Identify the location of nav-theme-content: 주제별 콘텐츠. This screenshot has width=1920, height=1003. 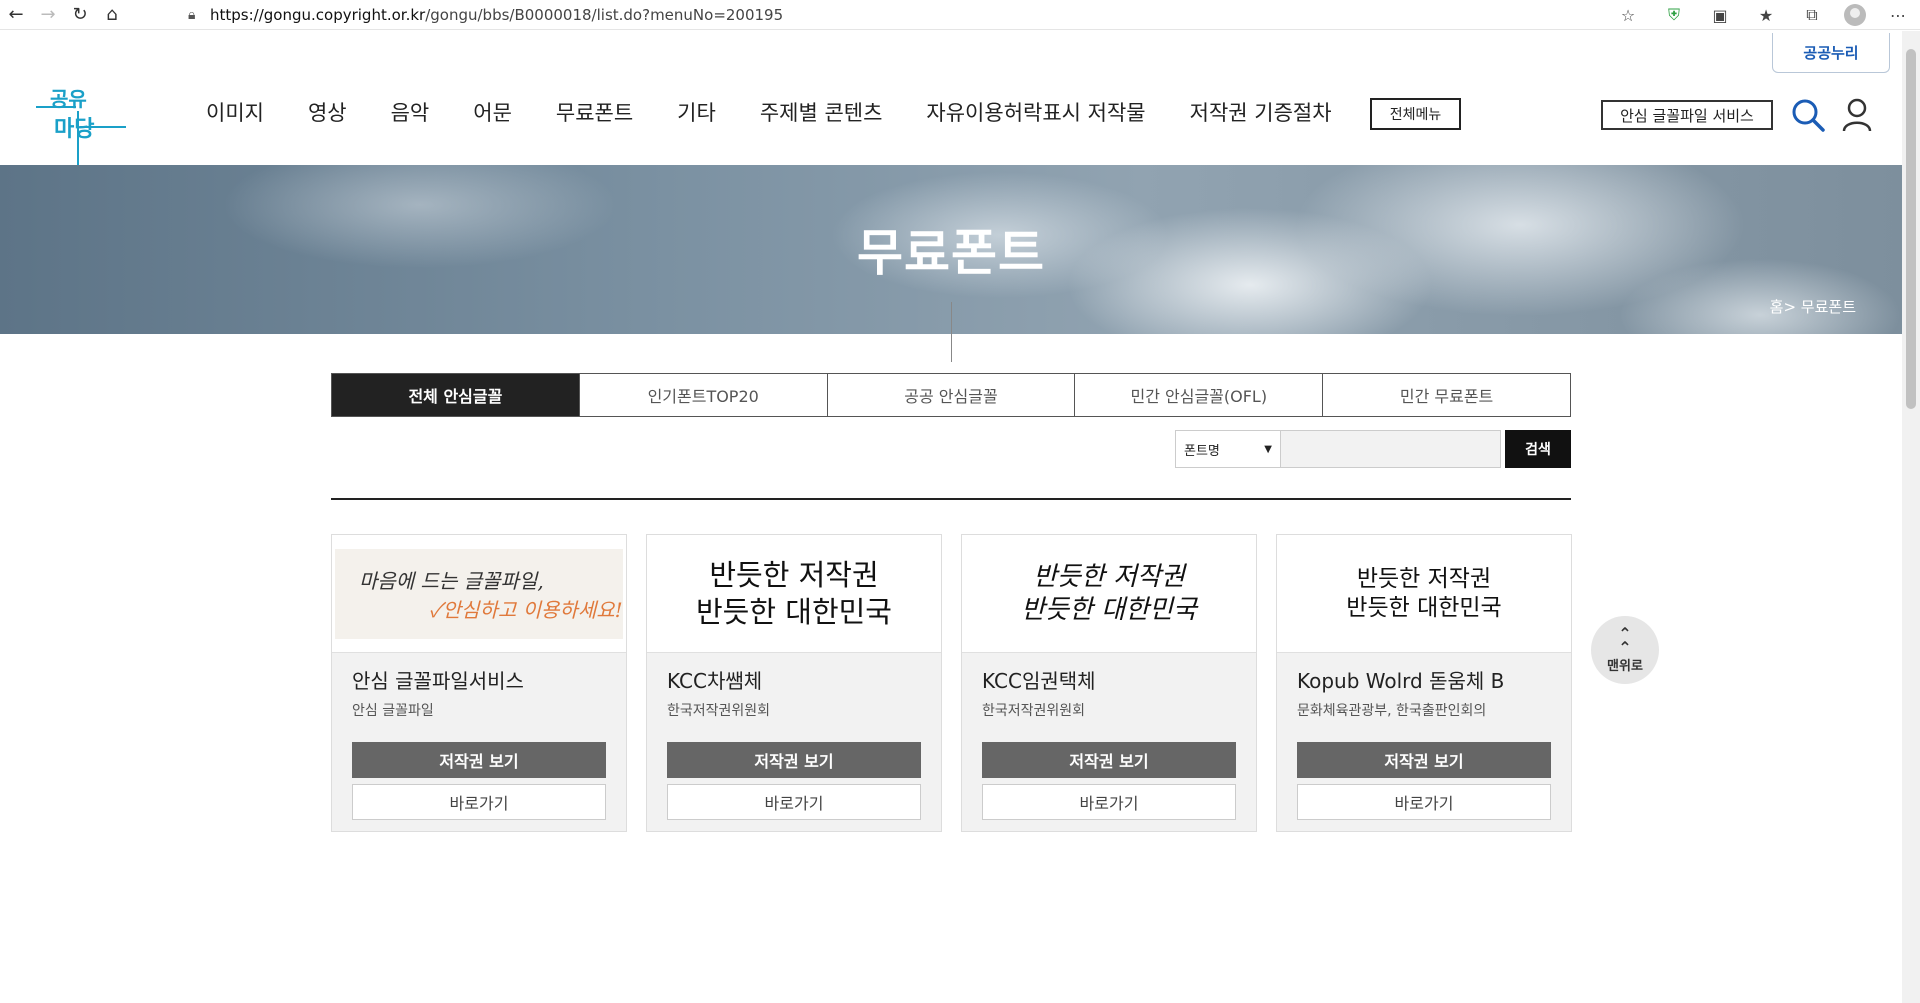
(821, 112).